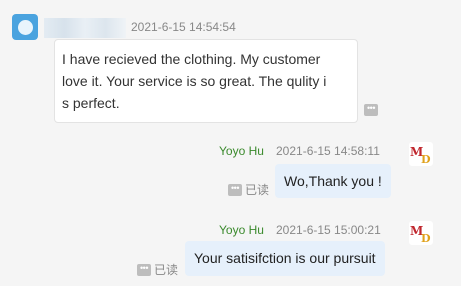 This screenshot has height=286, width=461. I want to click on avatar-icon, so click(25, 27).